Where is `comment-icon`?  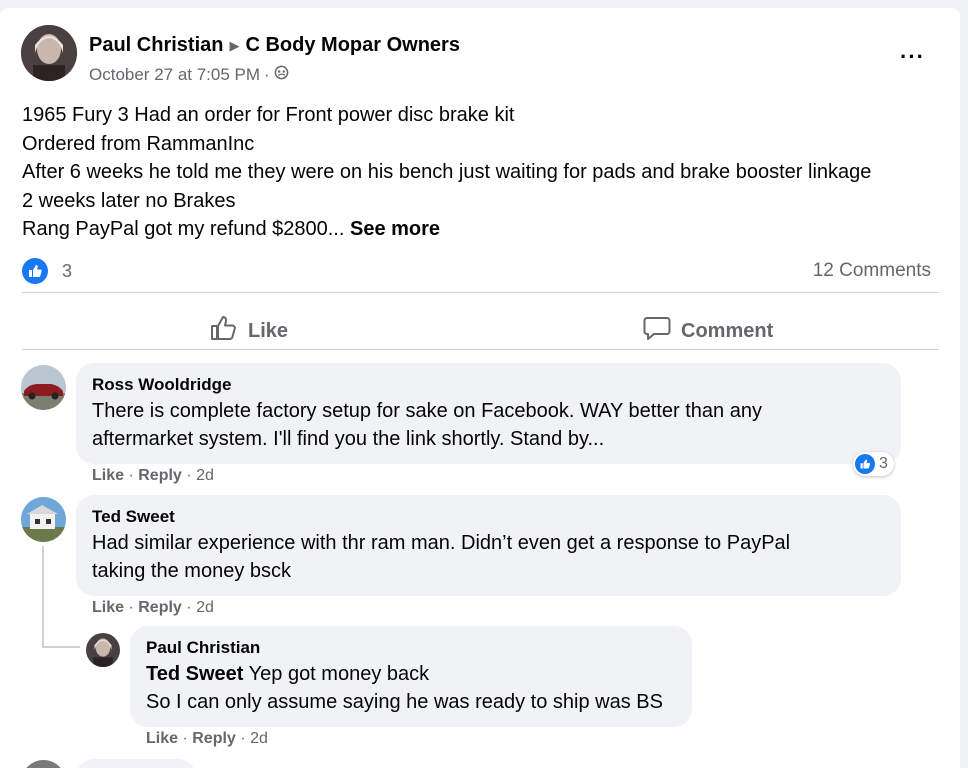
comment-icon is located at coordinates (657, 331).